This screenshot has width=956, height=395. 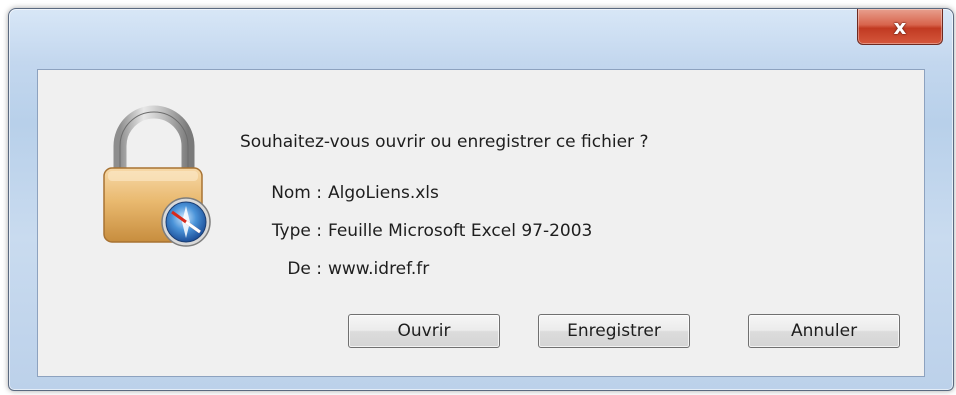 What do you see at coordinates (379, 269) in the screenshot?
I see `file-source-value: www.idref.fr` at bounding box center [379, 269].